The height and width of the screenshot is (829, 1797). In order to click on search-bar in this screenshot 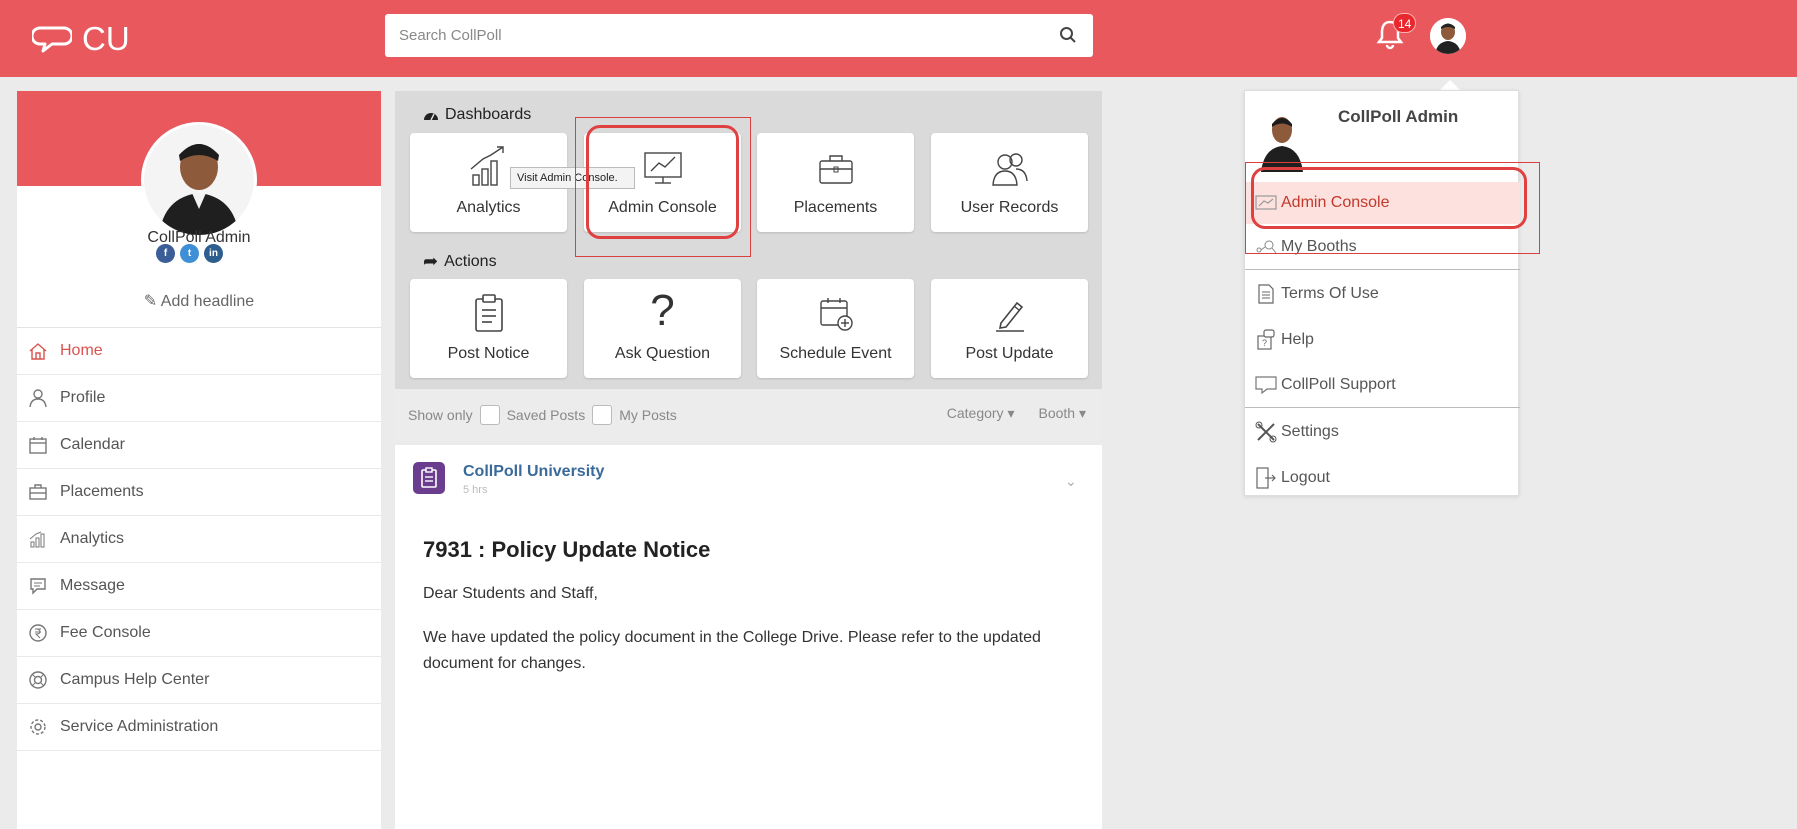, I will do `click(739, 35)`.